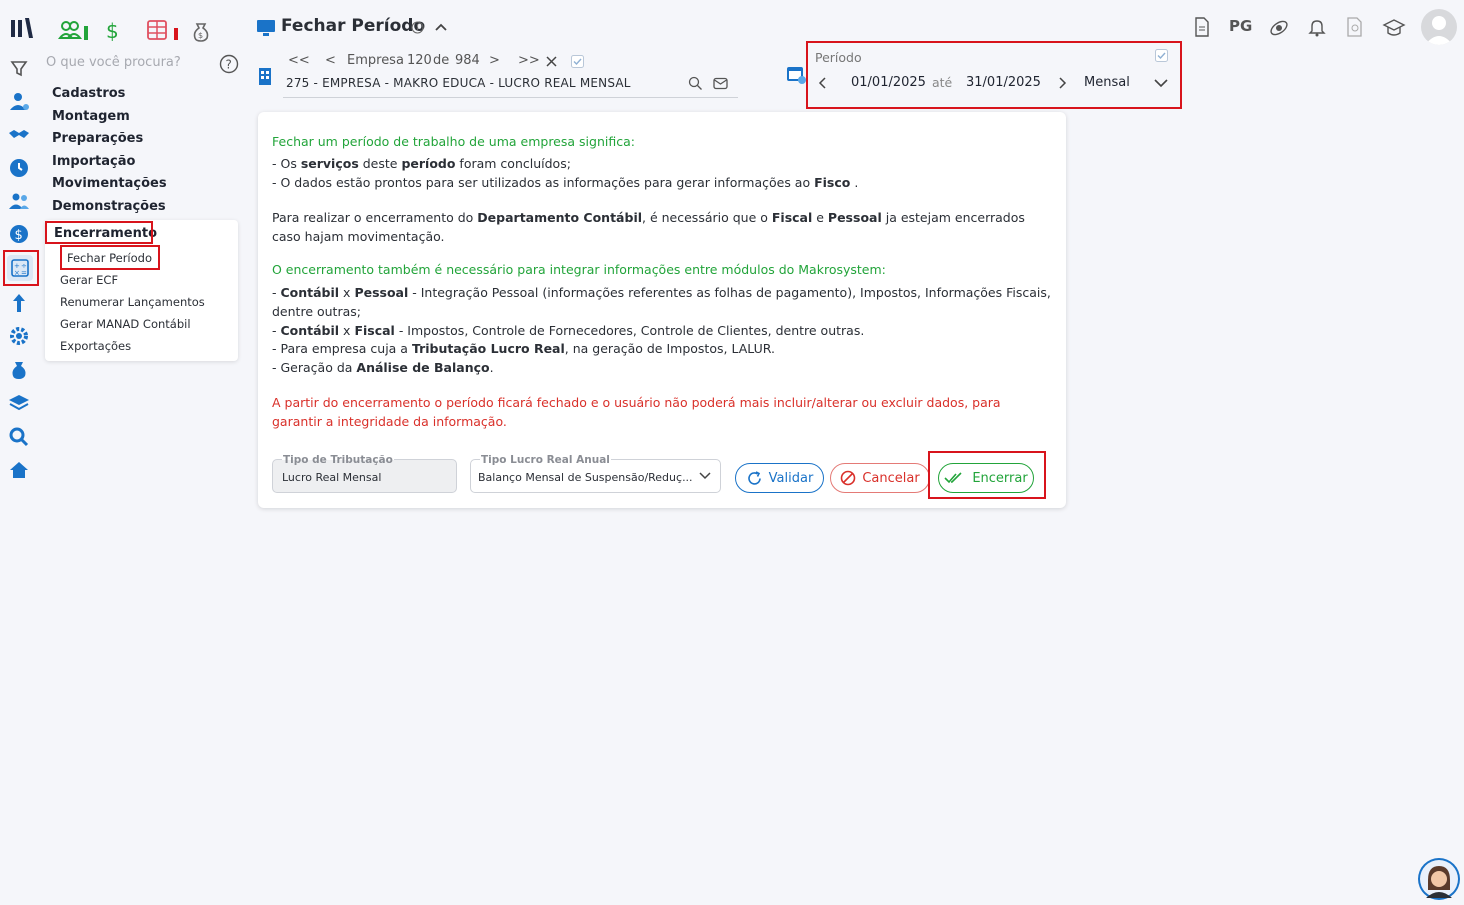 The height and width of the screenshot is (905, 1464). What do you see at coordinates (823, 83) in the screenshot?
I see `prev-period-icon` at bounding box center [823, 83].